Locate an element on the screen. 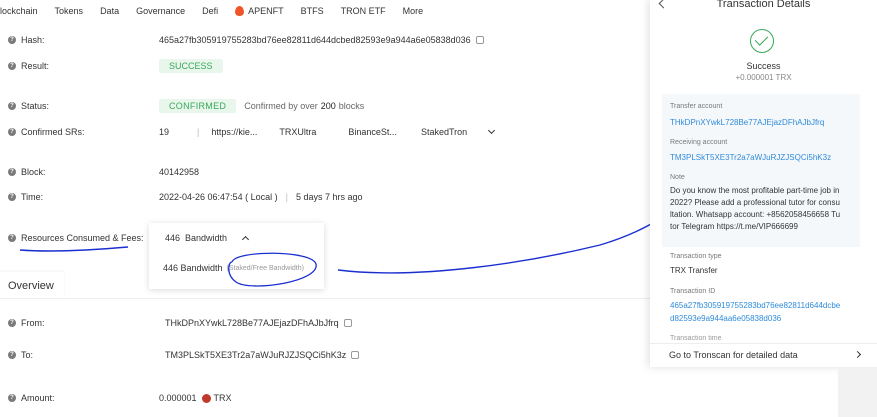  result-value-wrap: SUCCESS is located at coordinates (191, 66).